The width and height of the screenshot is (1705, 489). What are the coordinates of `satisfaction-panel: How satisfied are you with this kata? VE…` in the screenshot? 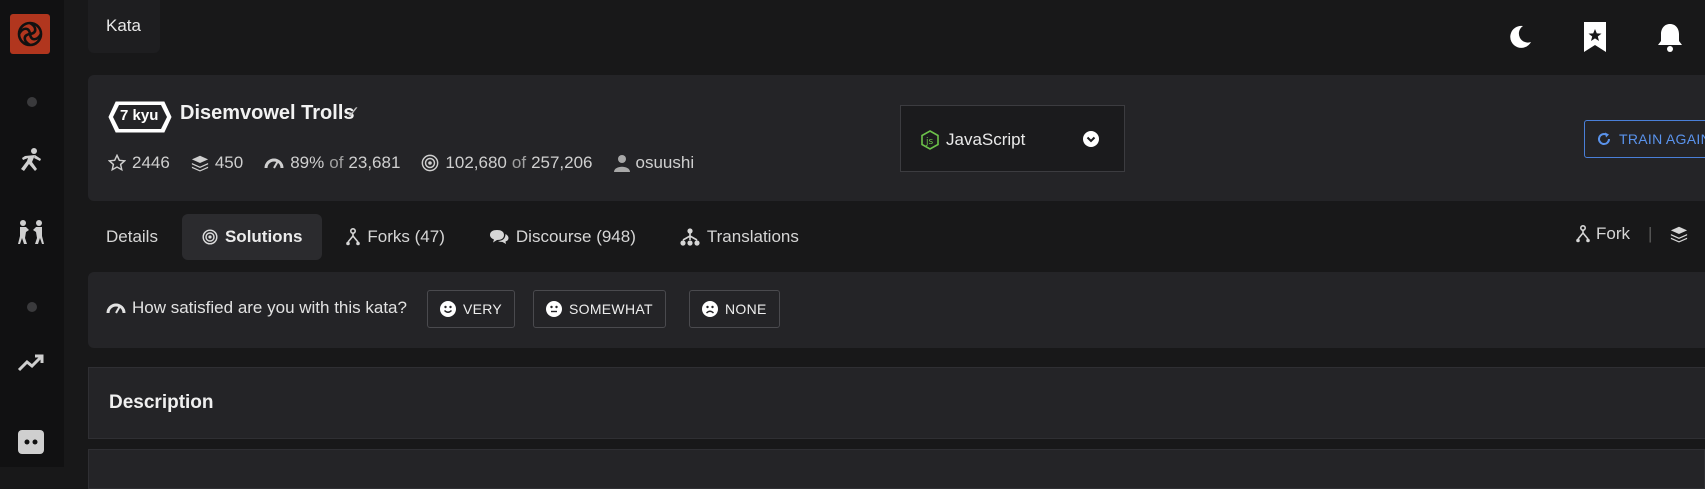 It's located at (896, 310).